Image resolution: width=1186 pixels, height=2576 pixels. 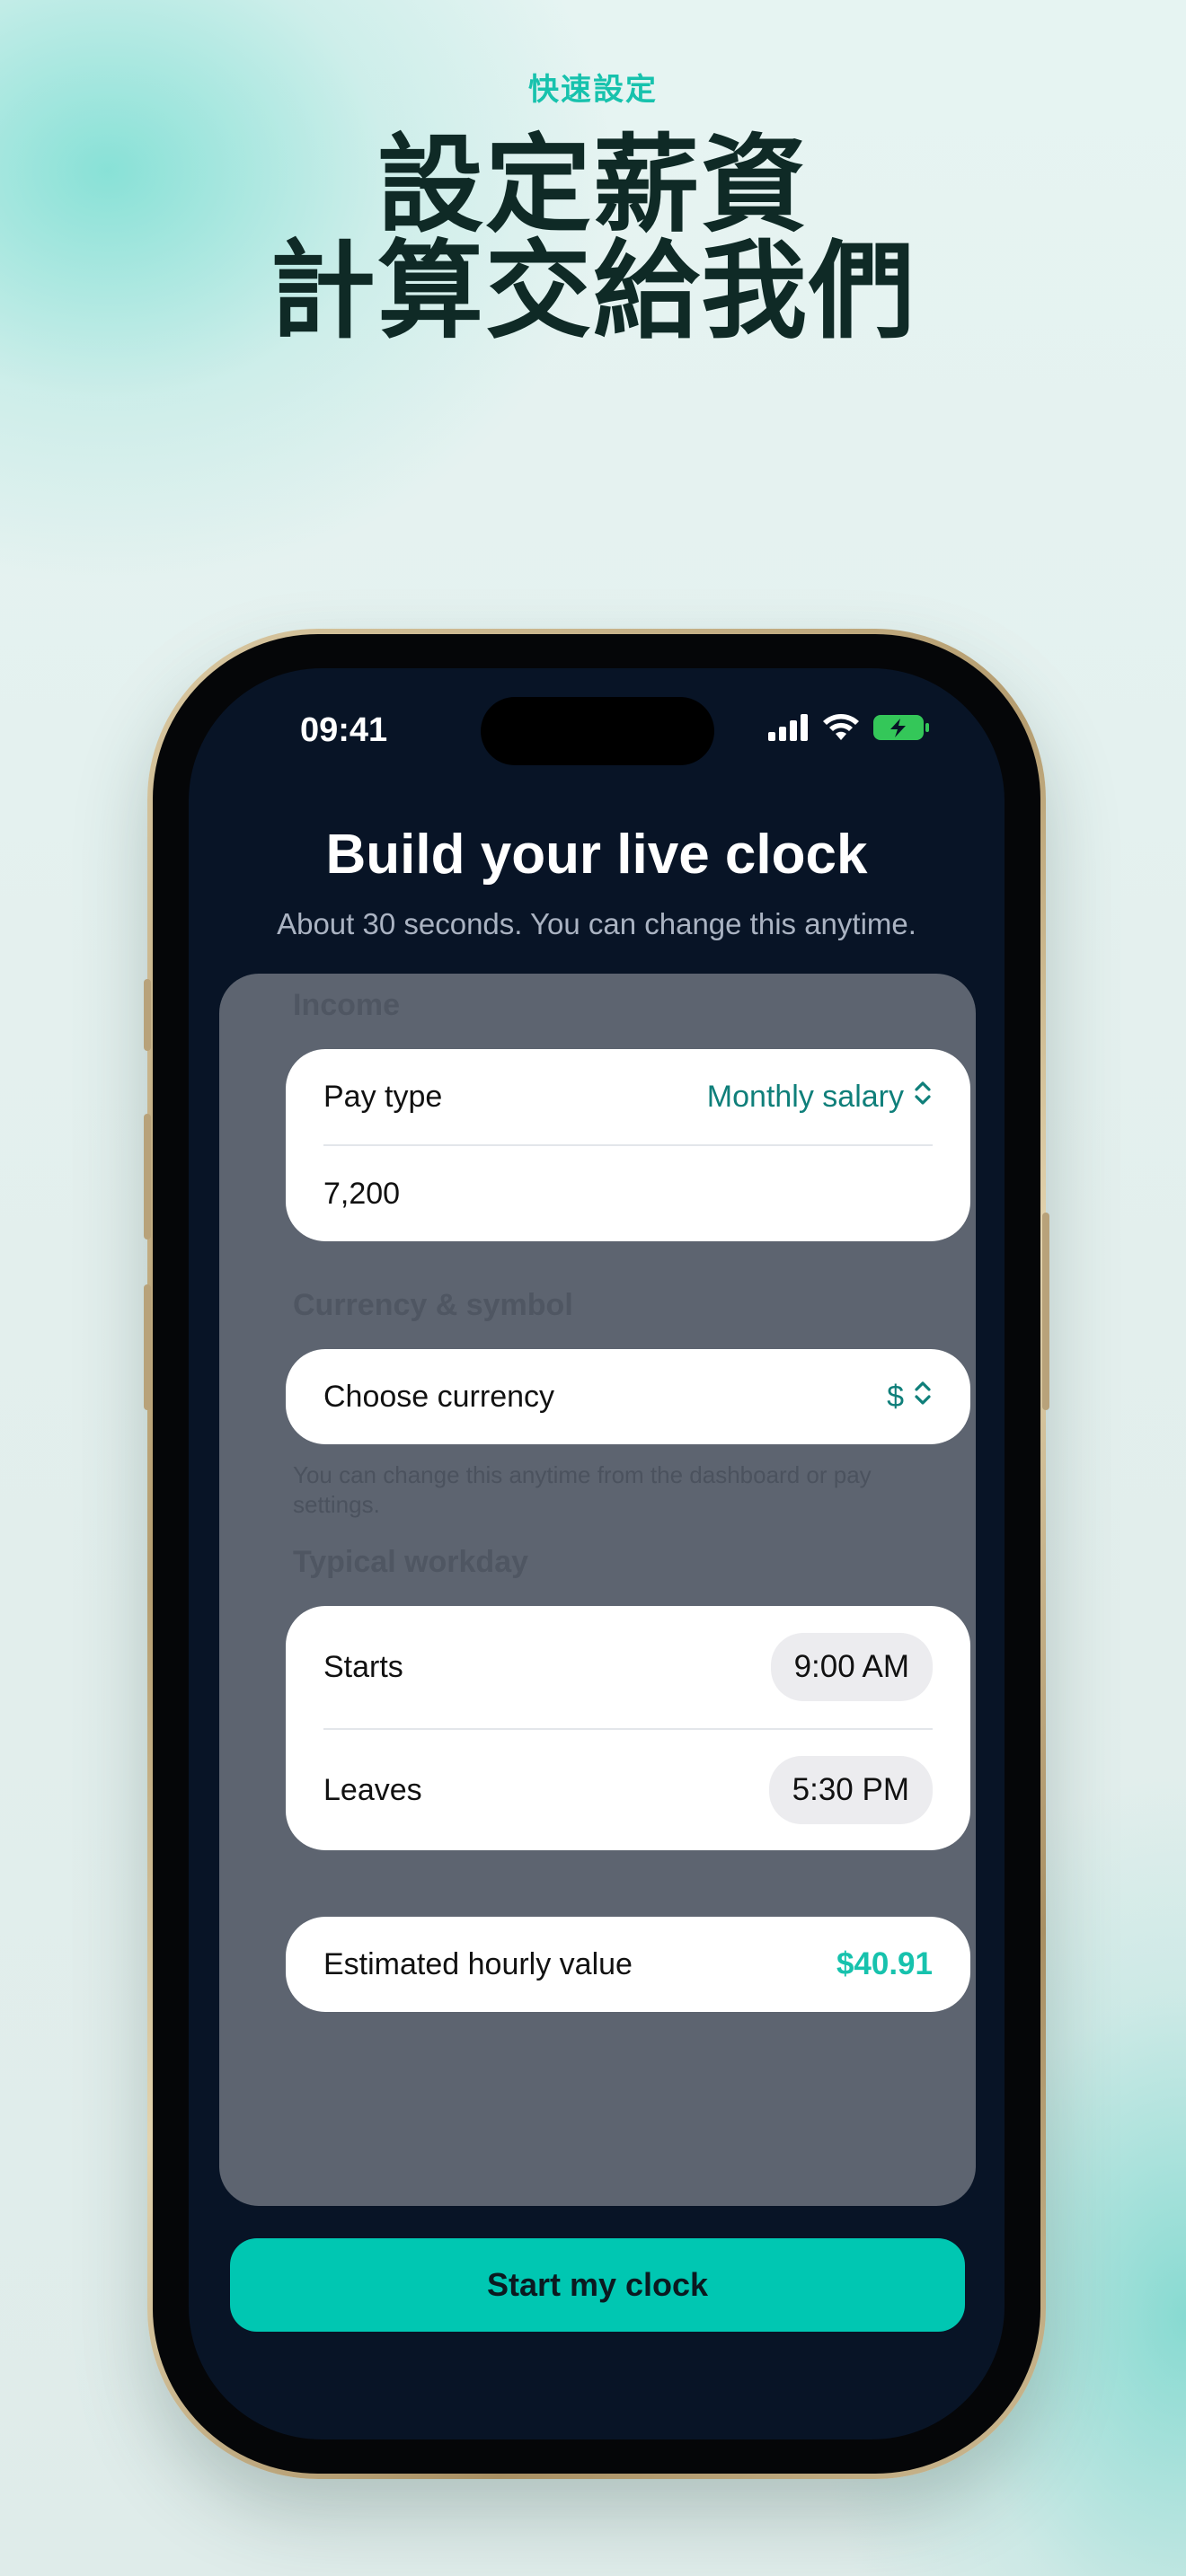 What do you see at coordinates (628, 1790) in the screenshot?
I see `leaves-row: Leaves 5:30 PM` at bounding box center [628, 1790].